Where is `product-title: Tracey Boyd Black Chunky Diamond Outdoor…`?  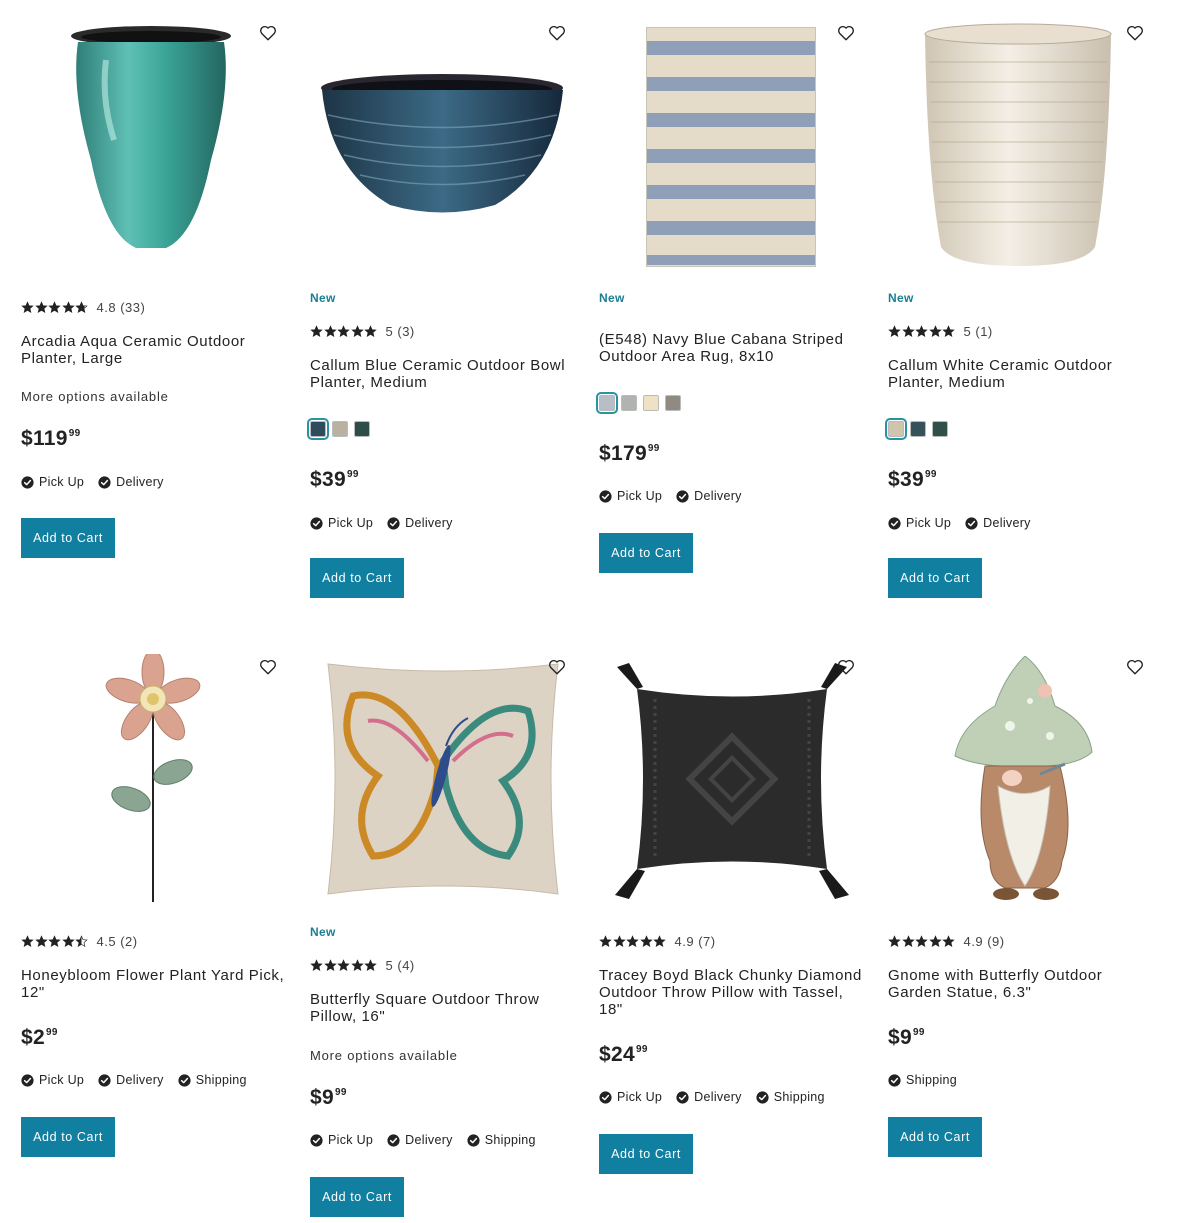 product-title: Tracey Boyd Black Chunky Diamond Outdoor… is located at coordinates (734, 992).